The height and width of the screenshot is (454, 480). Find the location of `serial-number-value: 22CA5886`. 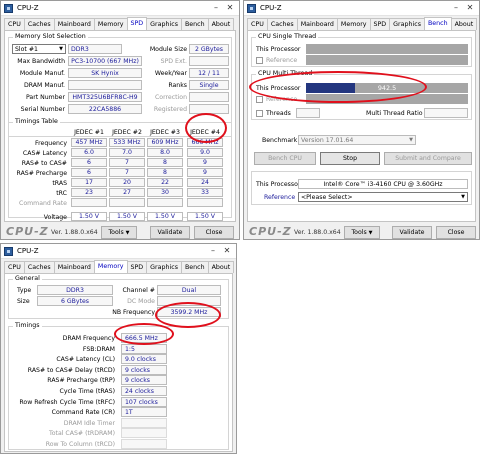

serial-number-value: 22CA5886 is located at coordinates (105, 109).